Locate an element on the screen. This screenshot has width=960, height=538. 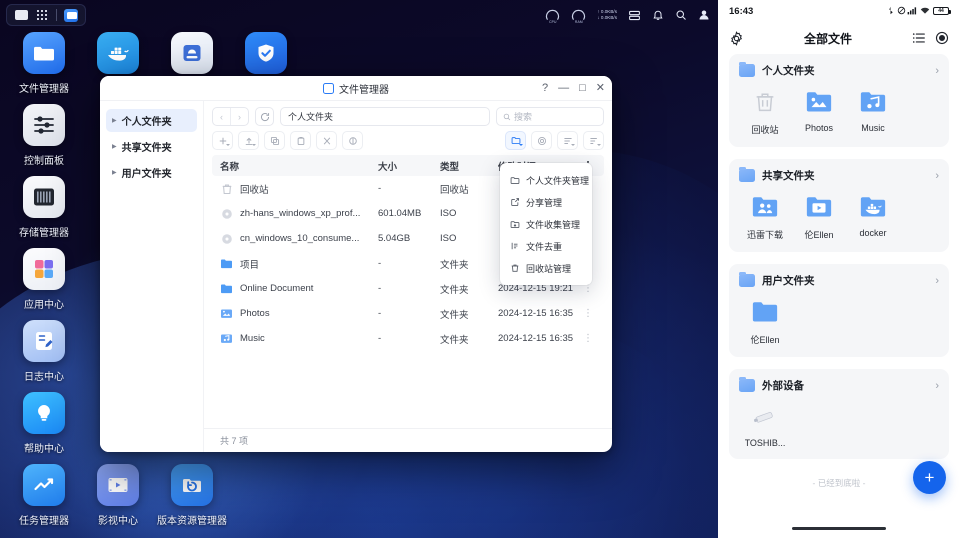
list-item: Photos is located at coordinates (819, 111).